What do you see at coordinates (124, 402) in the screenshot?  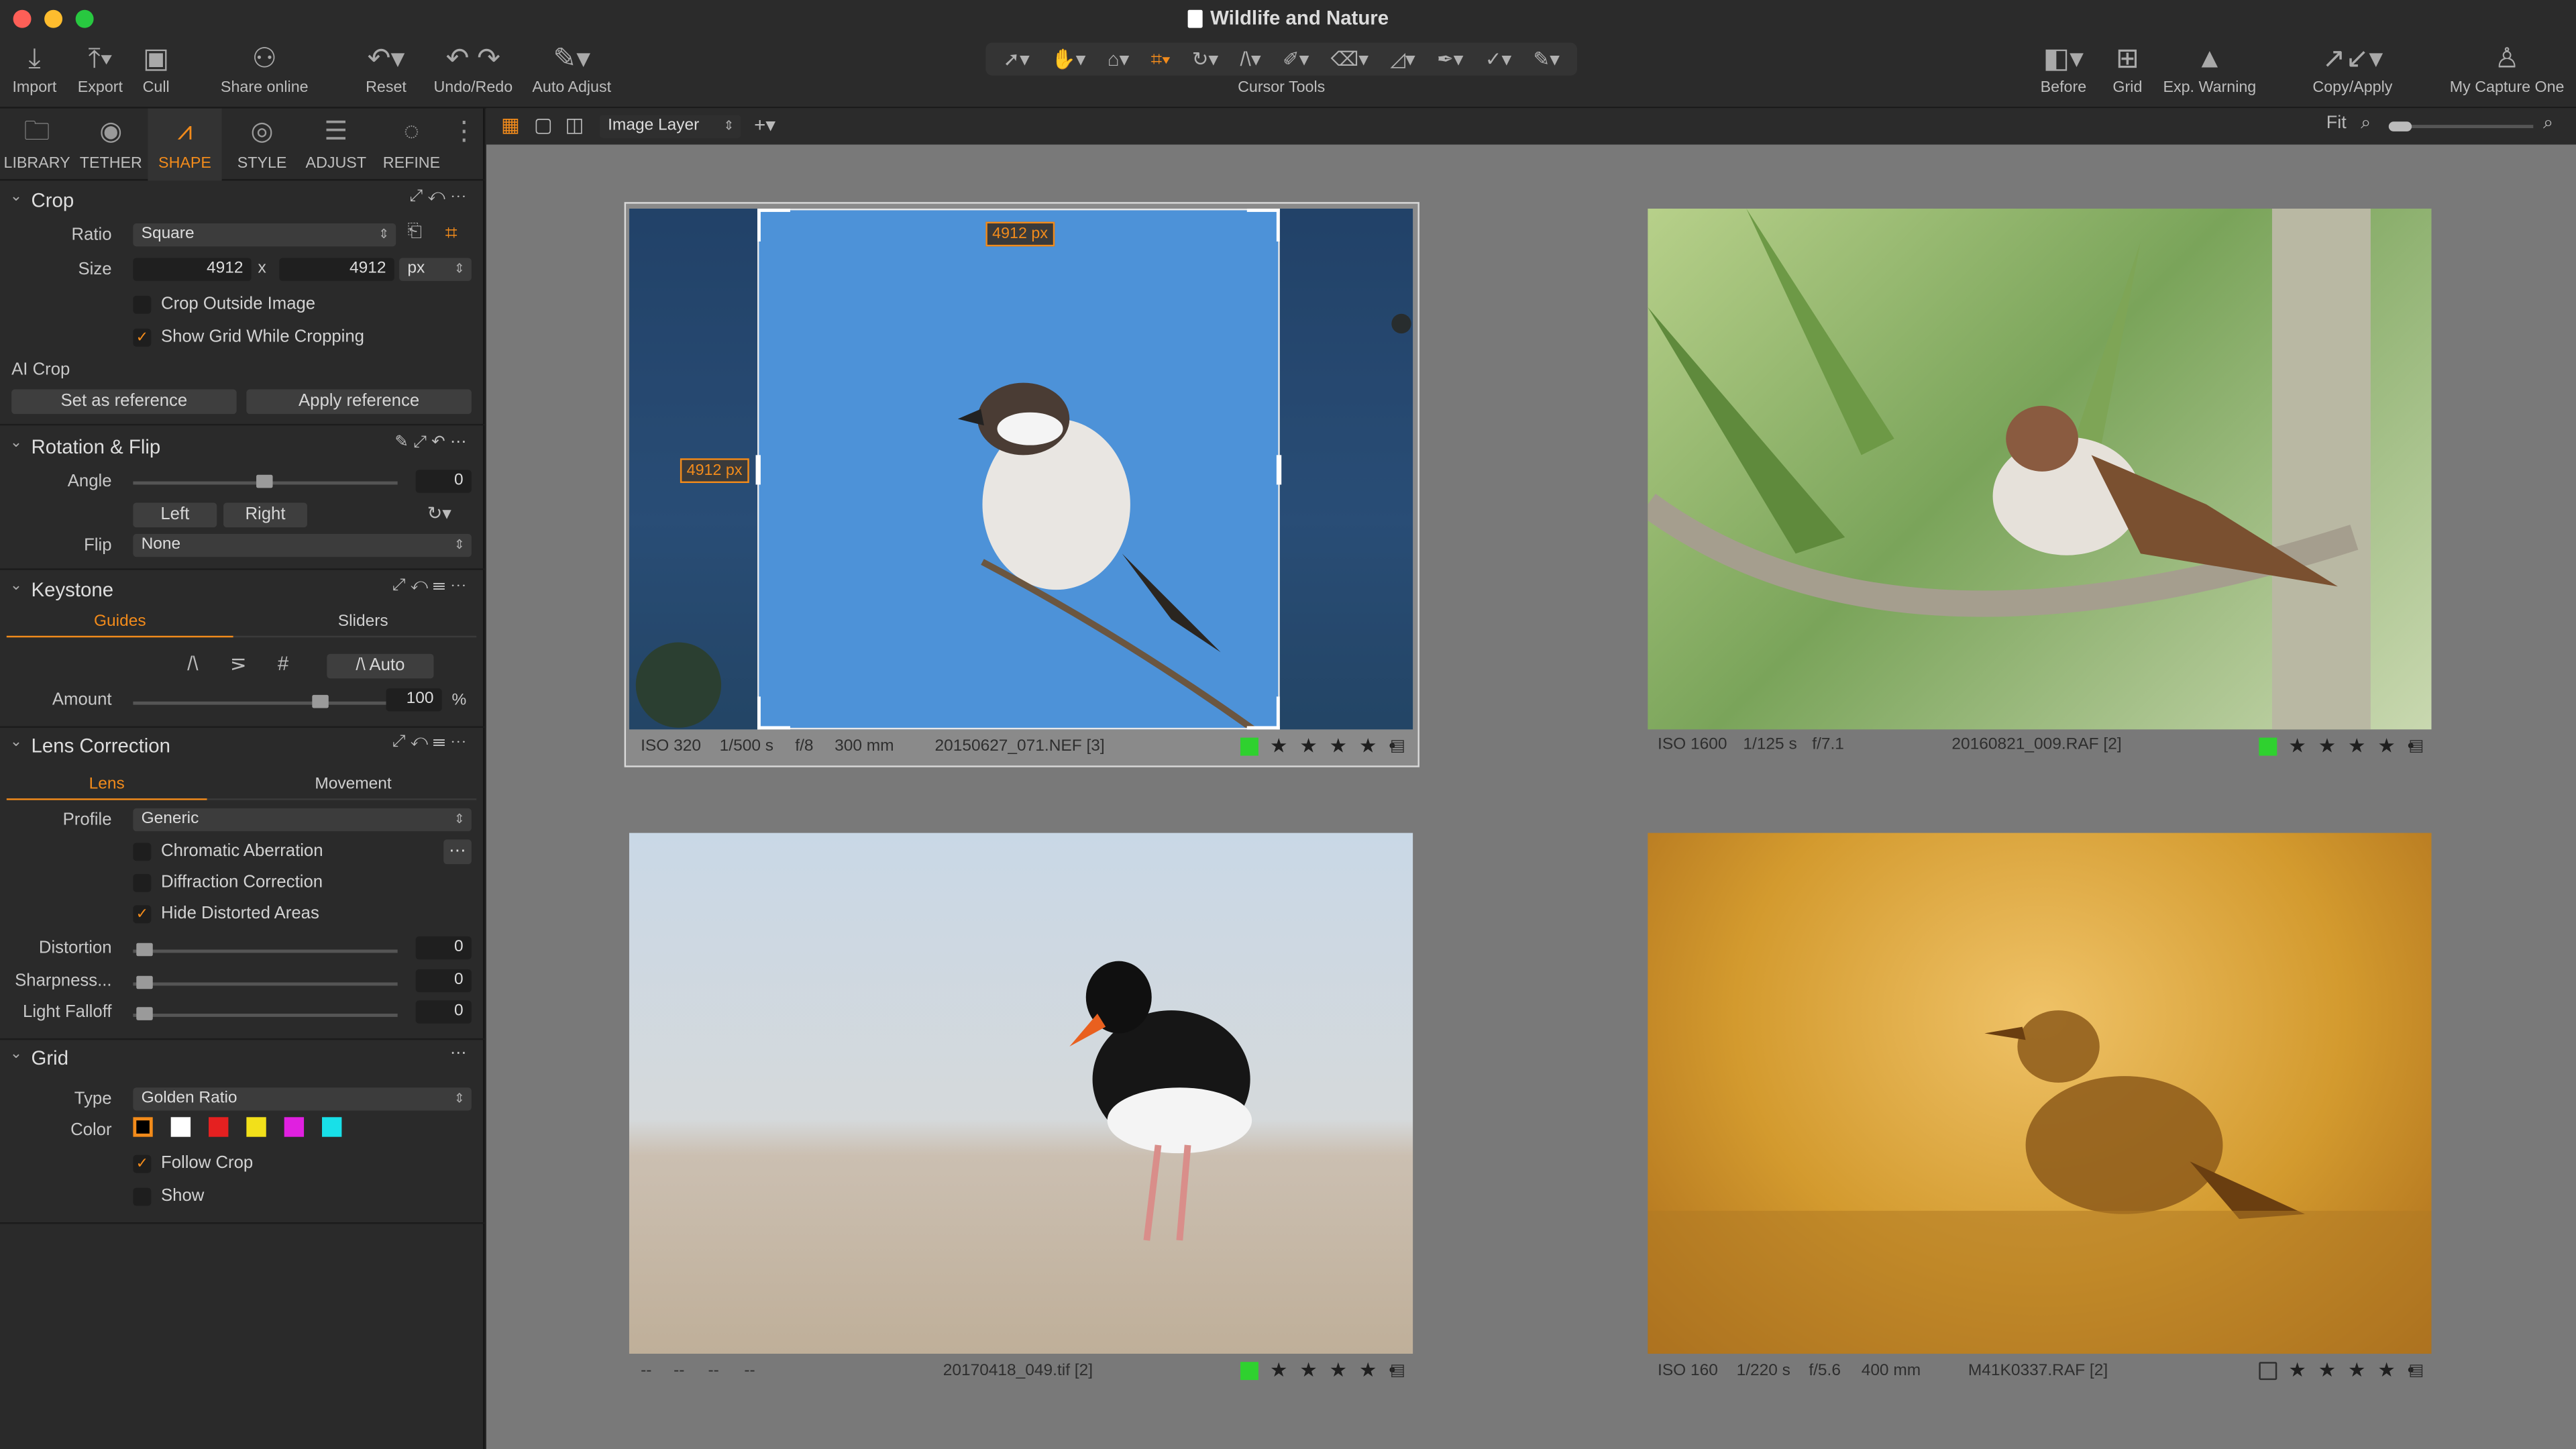 I see `set-reference-button: Set as reference` at bounding box center [124, 402].